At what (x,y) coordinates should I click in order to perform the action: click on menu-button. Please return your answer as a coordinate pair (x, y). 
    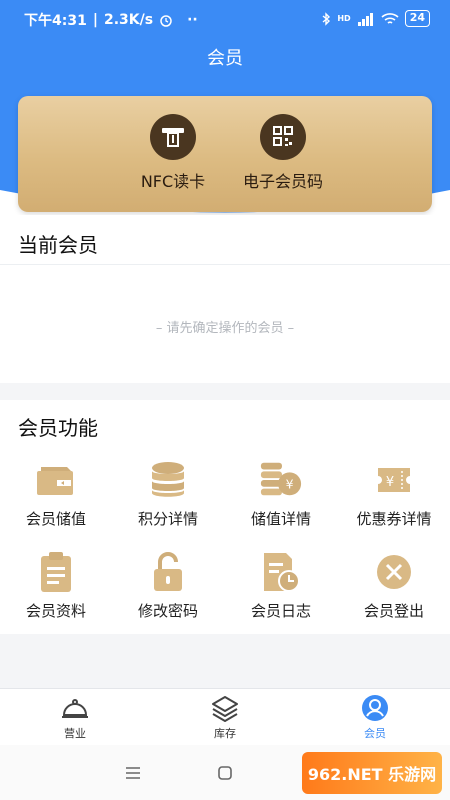
    Looking at the image, I should click on (133, 773).